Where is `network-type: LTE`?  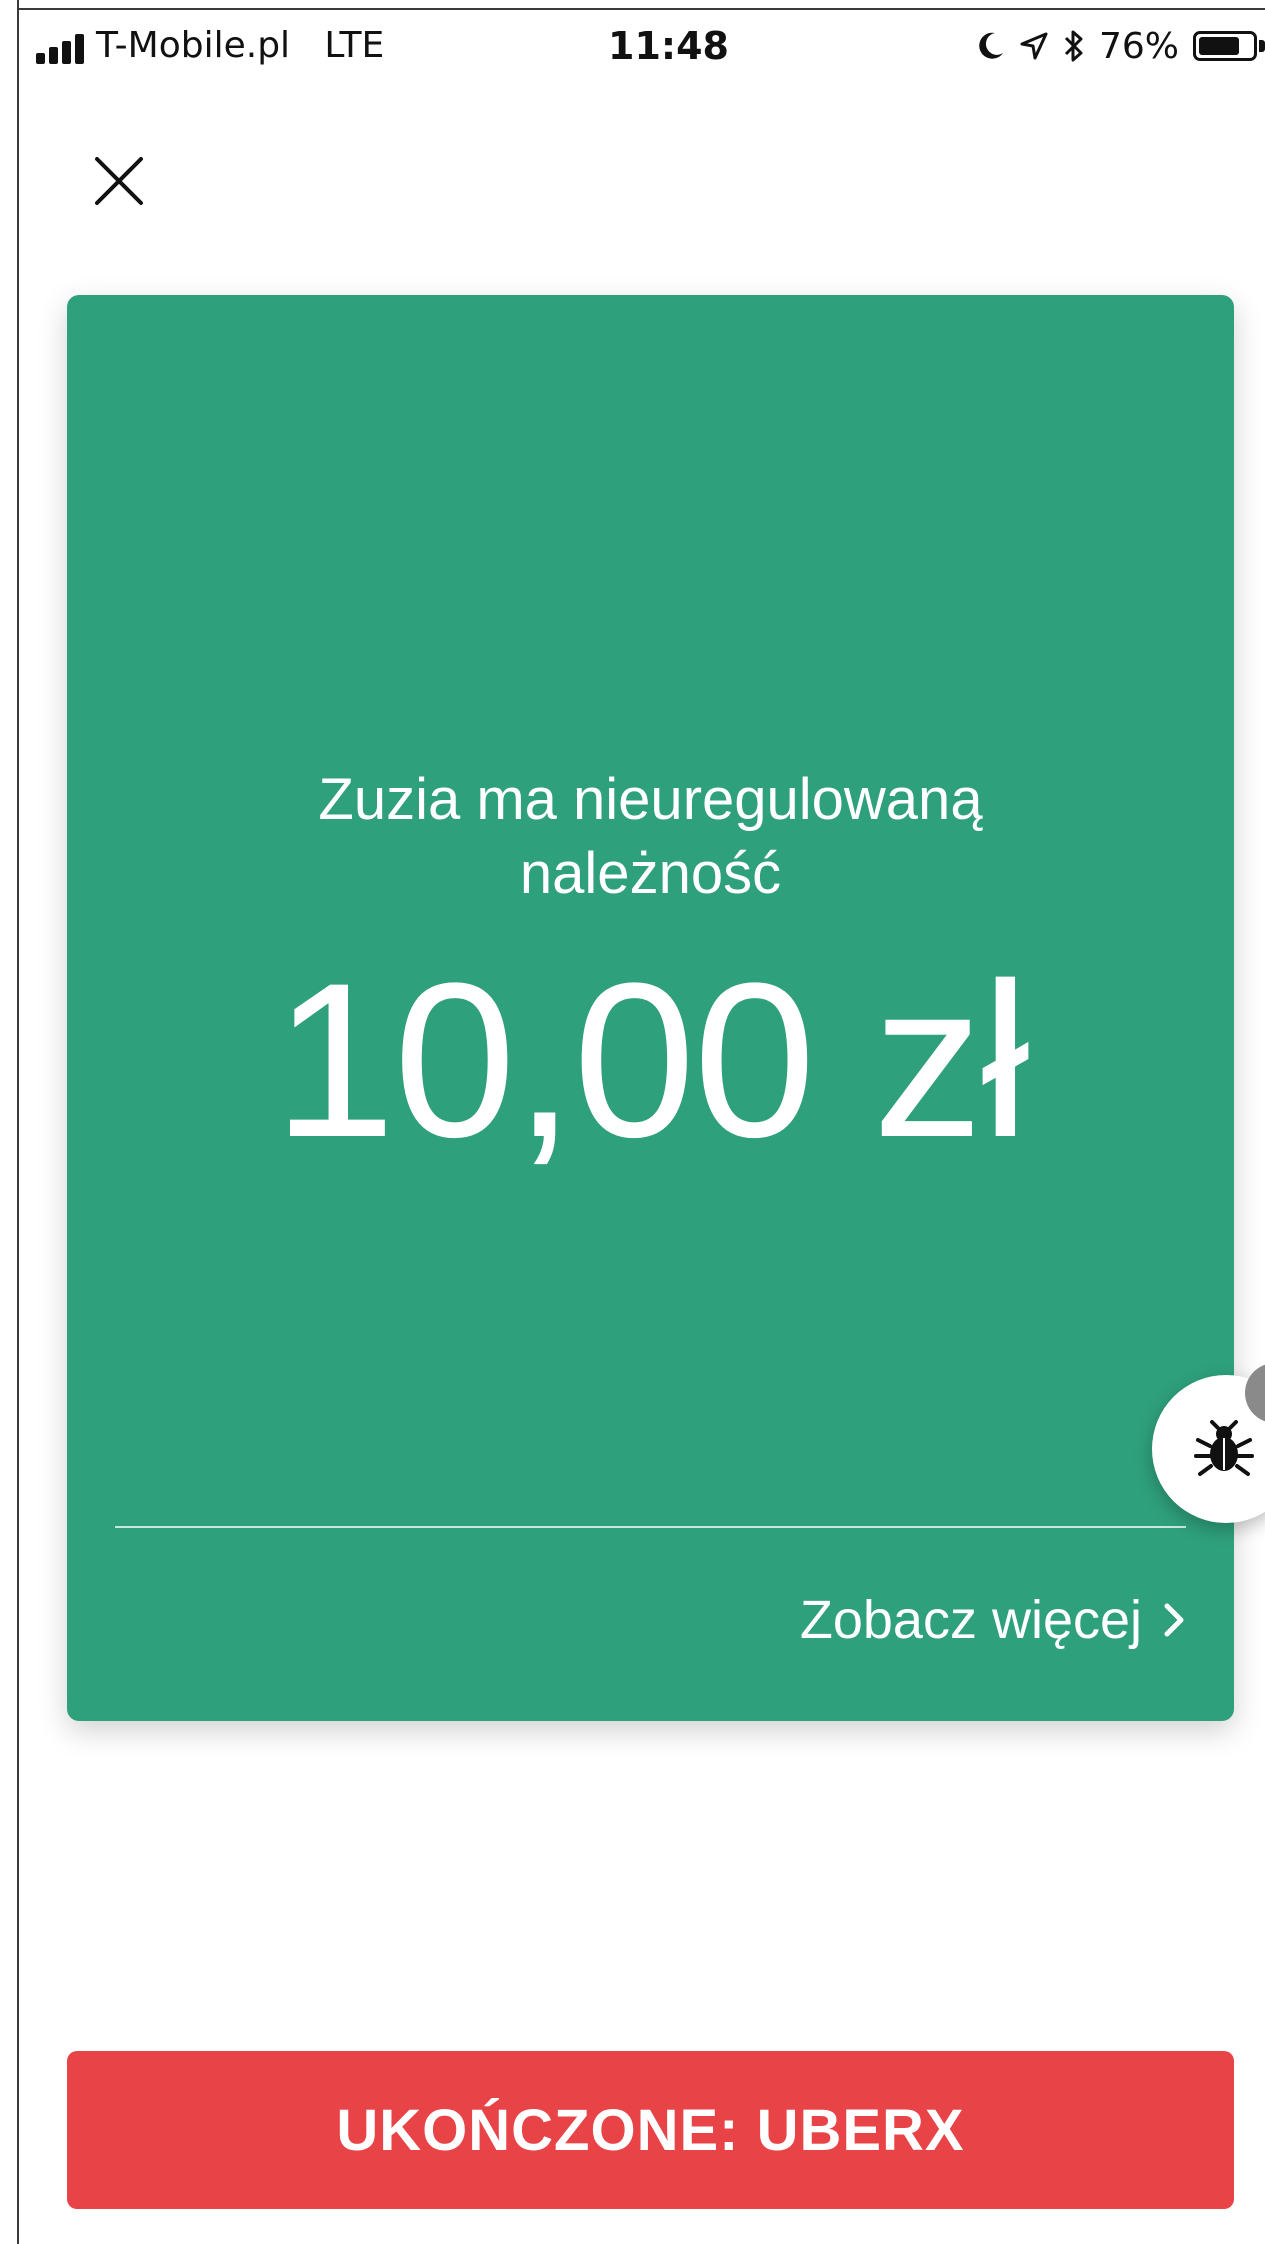 network-type: LTE is located at coordinates (354, 45).